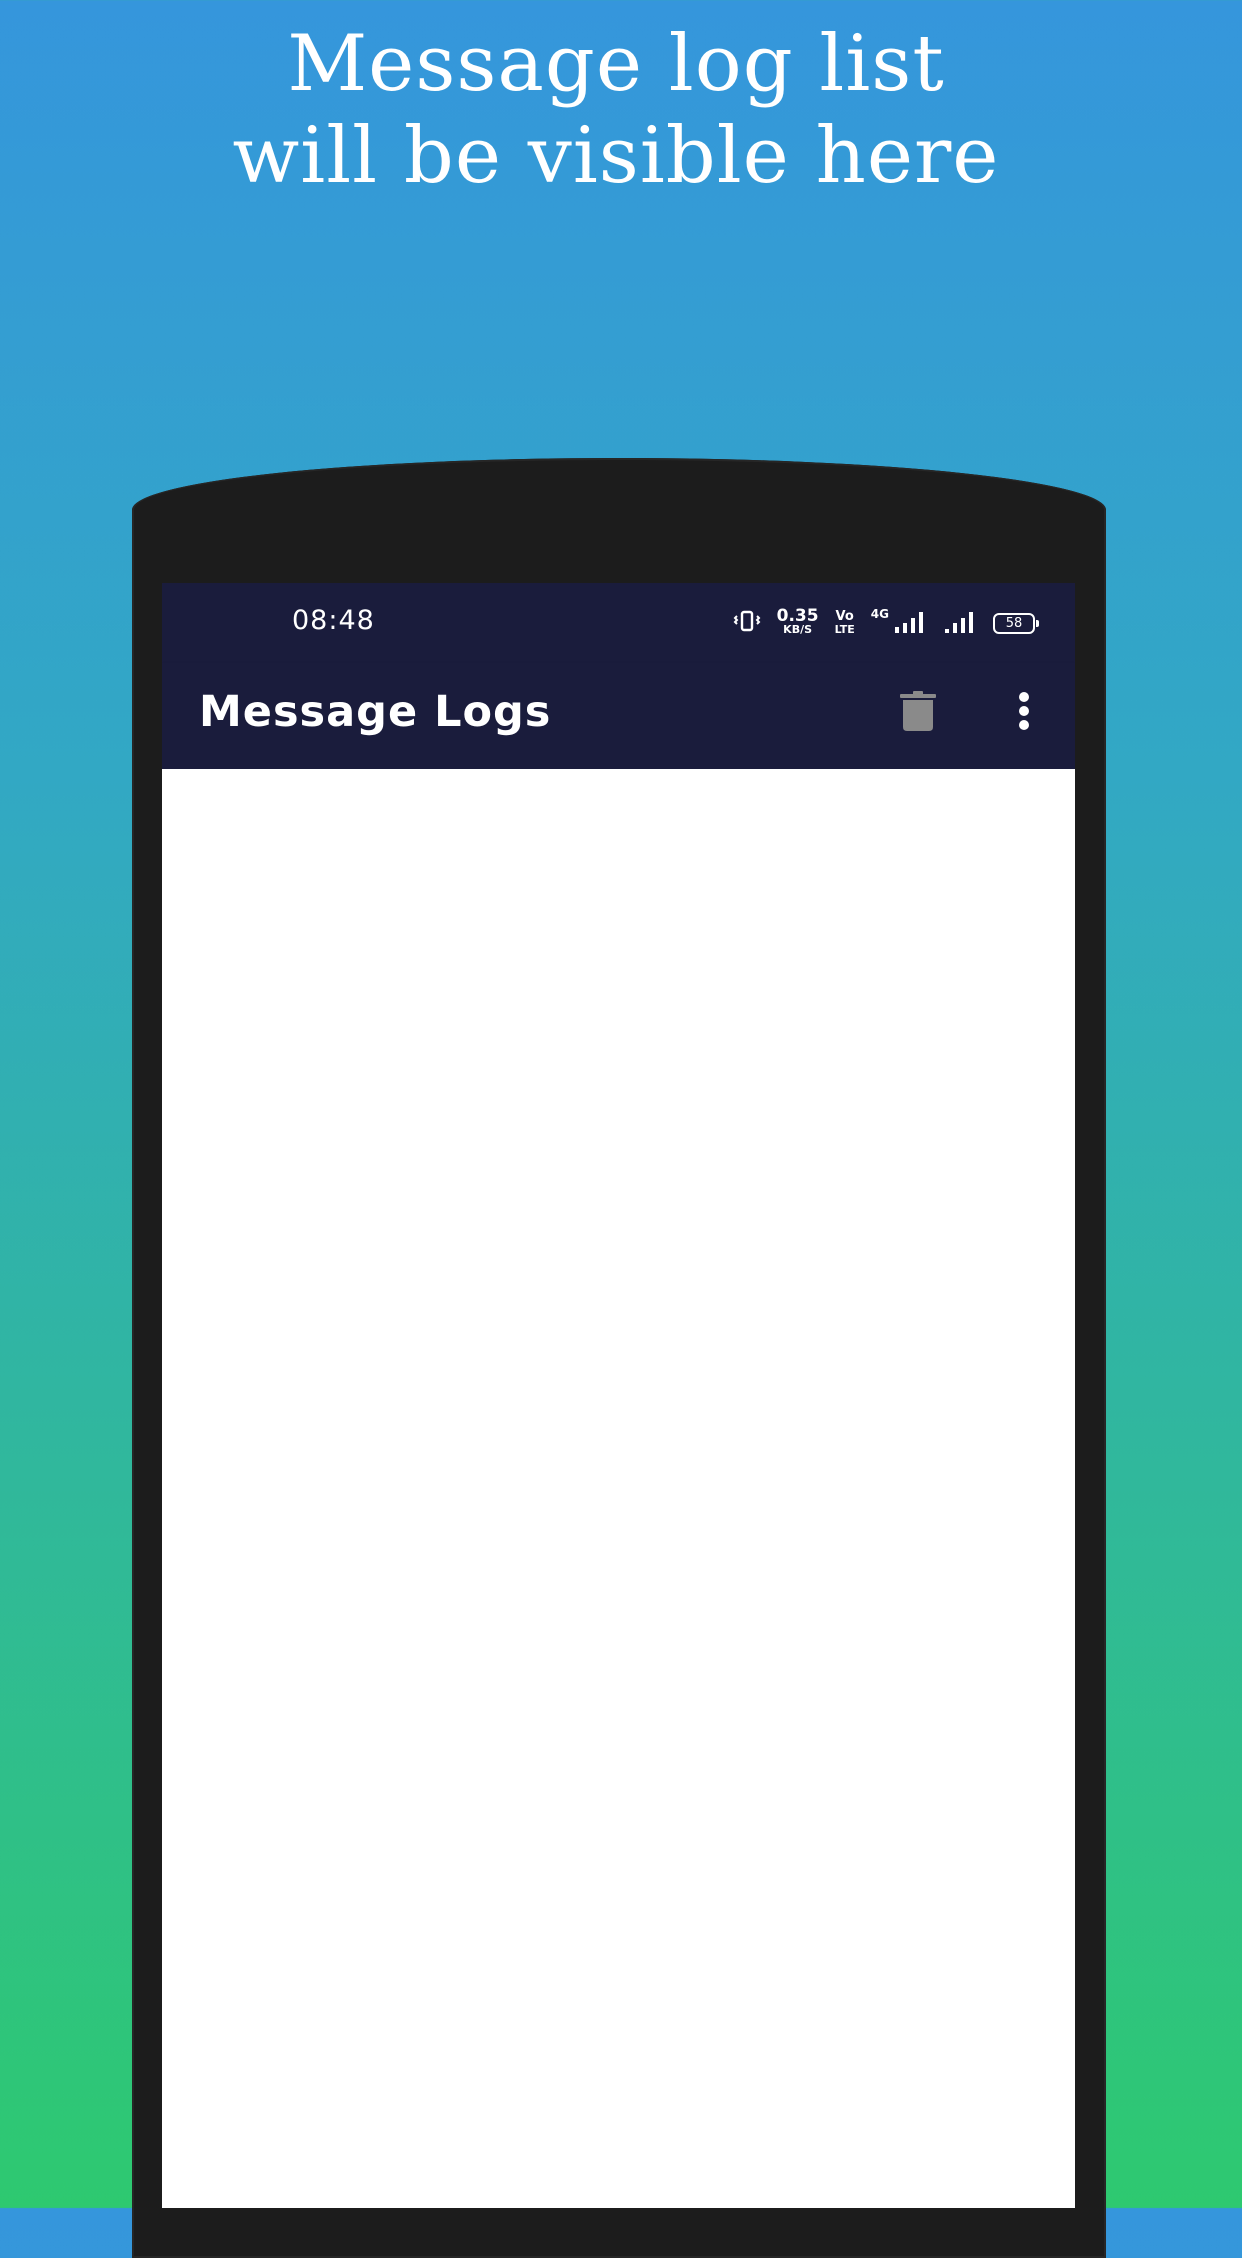 The image size is (1242, 2258). I want to click on promo-heading: Message log list will be visible here, so click(616, 110).